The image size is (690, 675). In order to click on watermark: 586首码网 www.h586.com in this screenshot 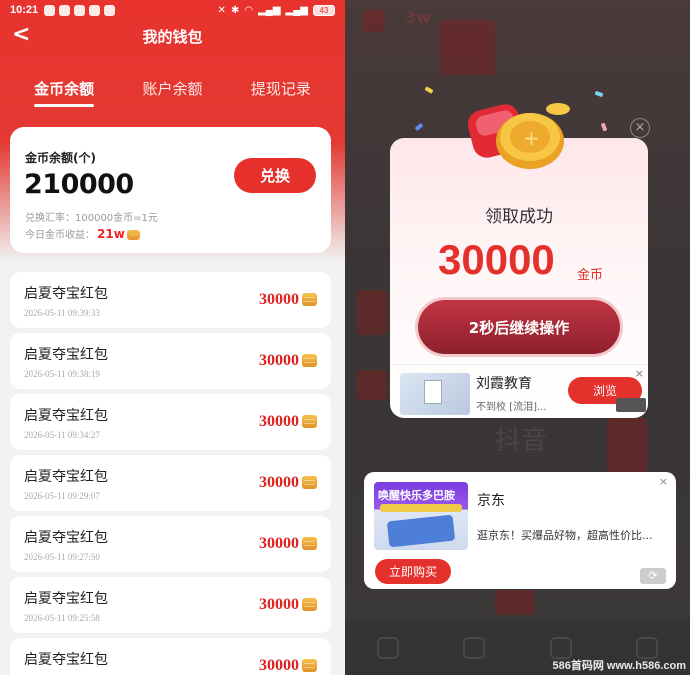, I will do `click(619, 666)`.